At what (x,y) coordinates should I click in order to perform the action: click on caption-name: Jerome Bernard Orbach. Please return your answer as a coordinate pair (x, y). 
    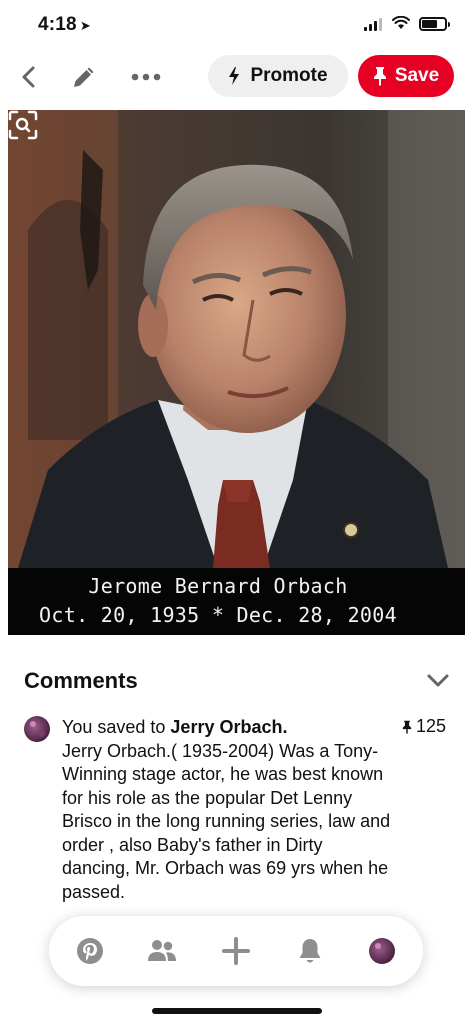
    Looking at the image, I should click on (218, 586).